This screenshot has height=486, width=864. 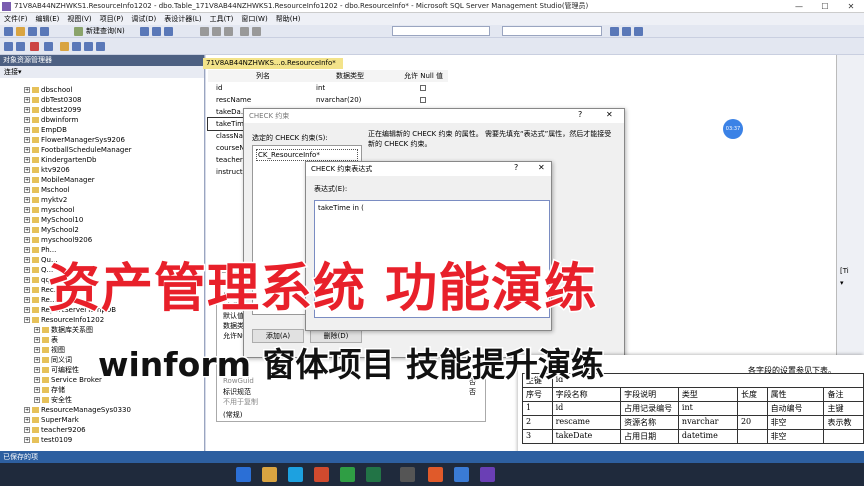 I want to click on copy-icon, so click(x=216, y=31).